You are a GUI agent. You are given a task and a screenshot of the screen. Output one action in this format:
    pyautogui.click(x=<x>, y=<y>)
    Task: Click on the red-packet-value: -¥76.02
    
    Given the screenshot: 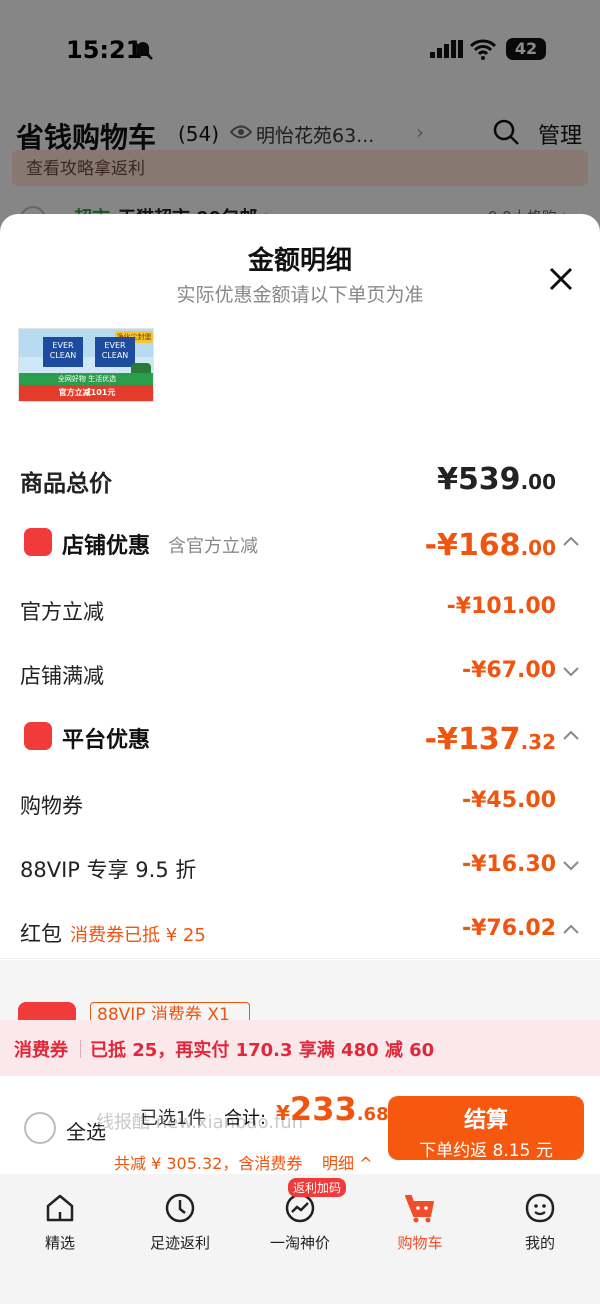 What is the action you would take?
    pyautogui.click(x=508, y=928)
    